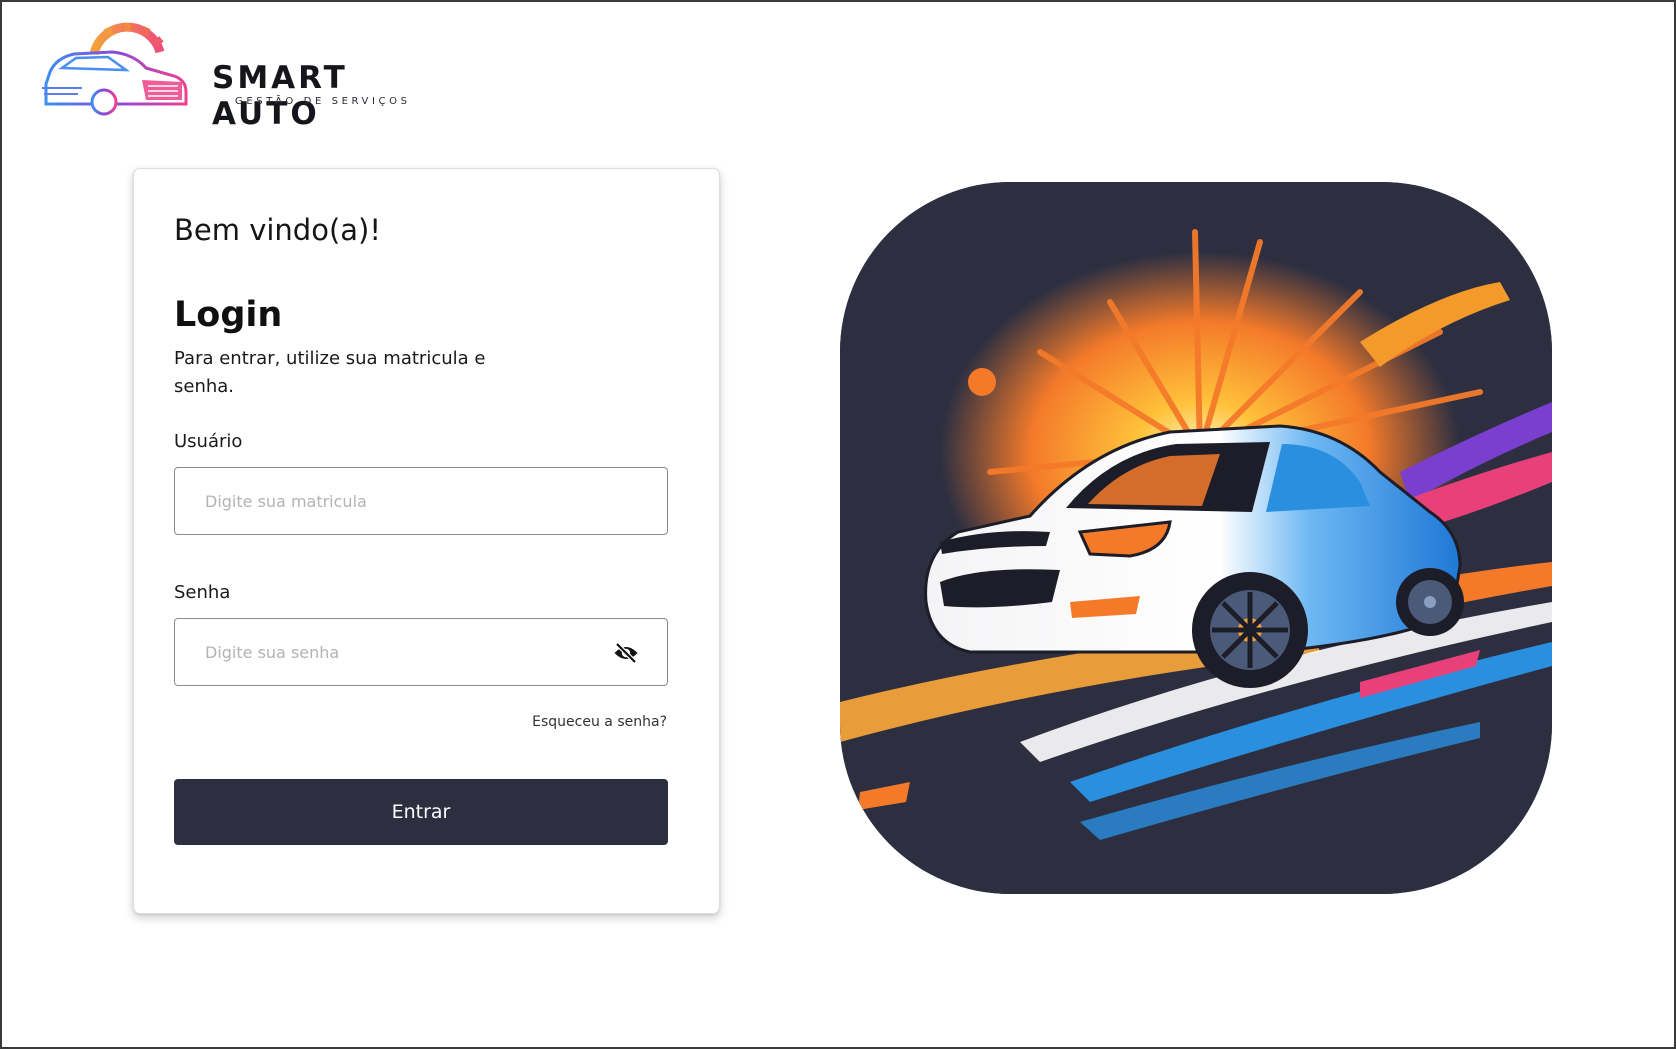  I want to click on brand-tagline: GESTÃO DE SERVIÇOS, so click(323, 101).